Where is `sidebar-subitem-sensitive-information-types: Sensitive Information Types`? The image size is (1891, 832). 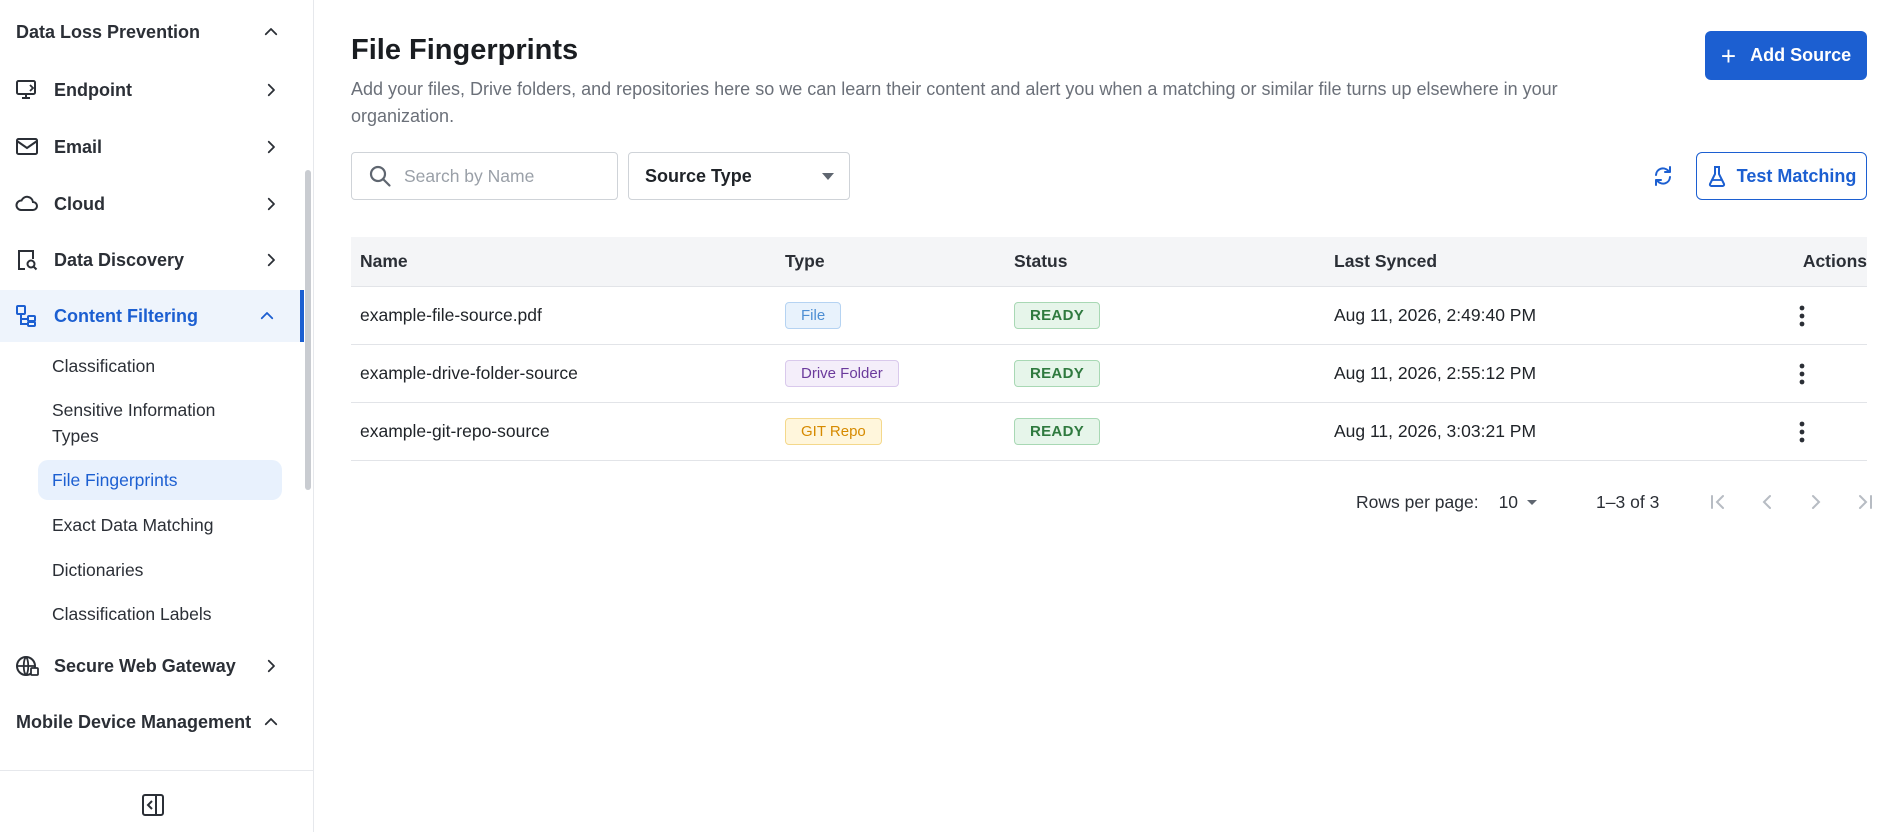 sidebar-subitem-sensitive-information-types: Sensitive Information Types is located at coordinates (148, 423).